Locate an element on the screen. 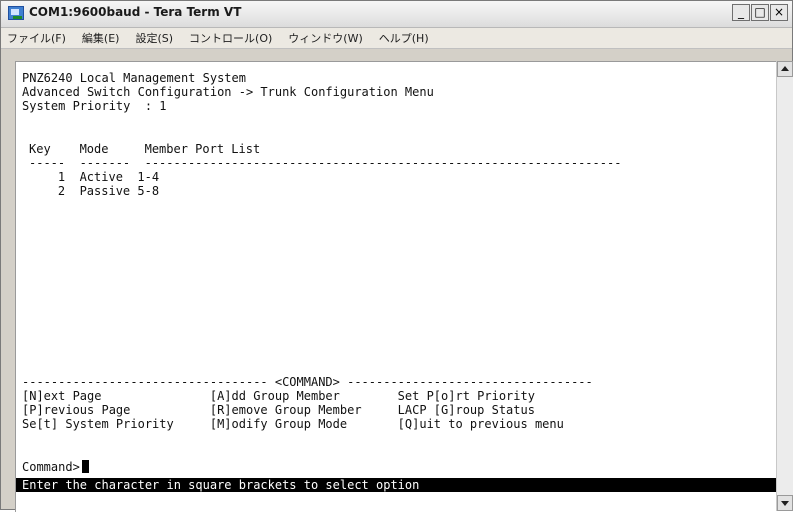 The height and width of the screenshot is (512, 793). menu-edit: 編集(E) is located at coordinates (101, 38).